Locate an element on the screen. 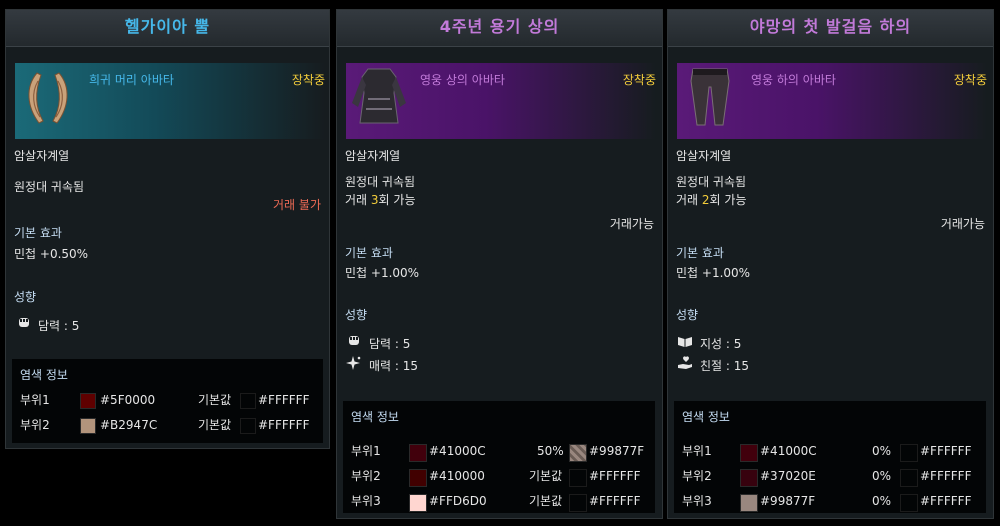  bottom-armor-icon is located at coordinates (710, 97).